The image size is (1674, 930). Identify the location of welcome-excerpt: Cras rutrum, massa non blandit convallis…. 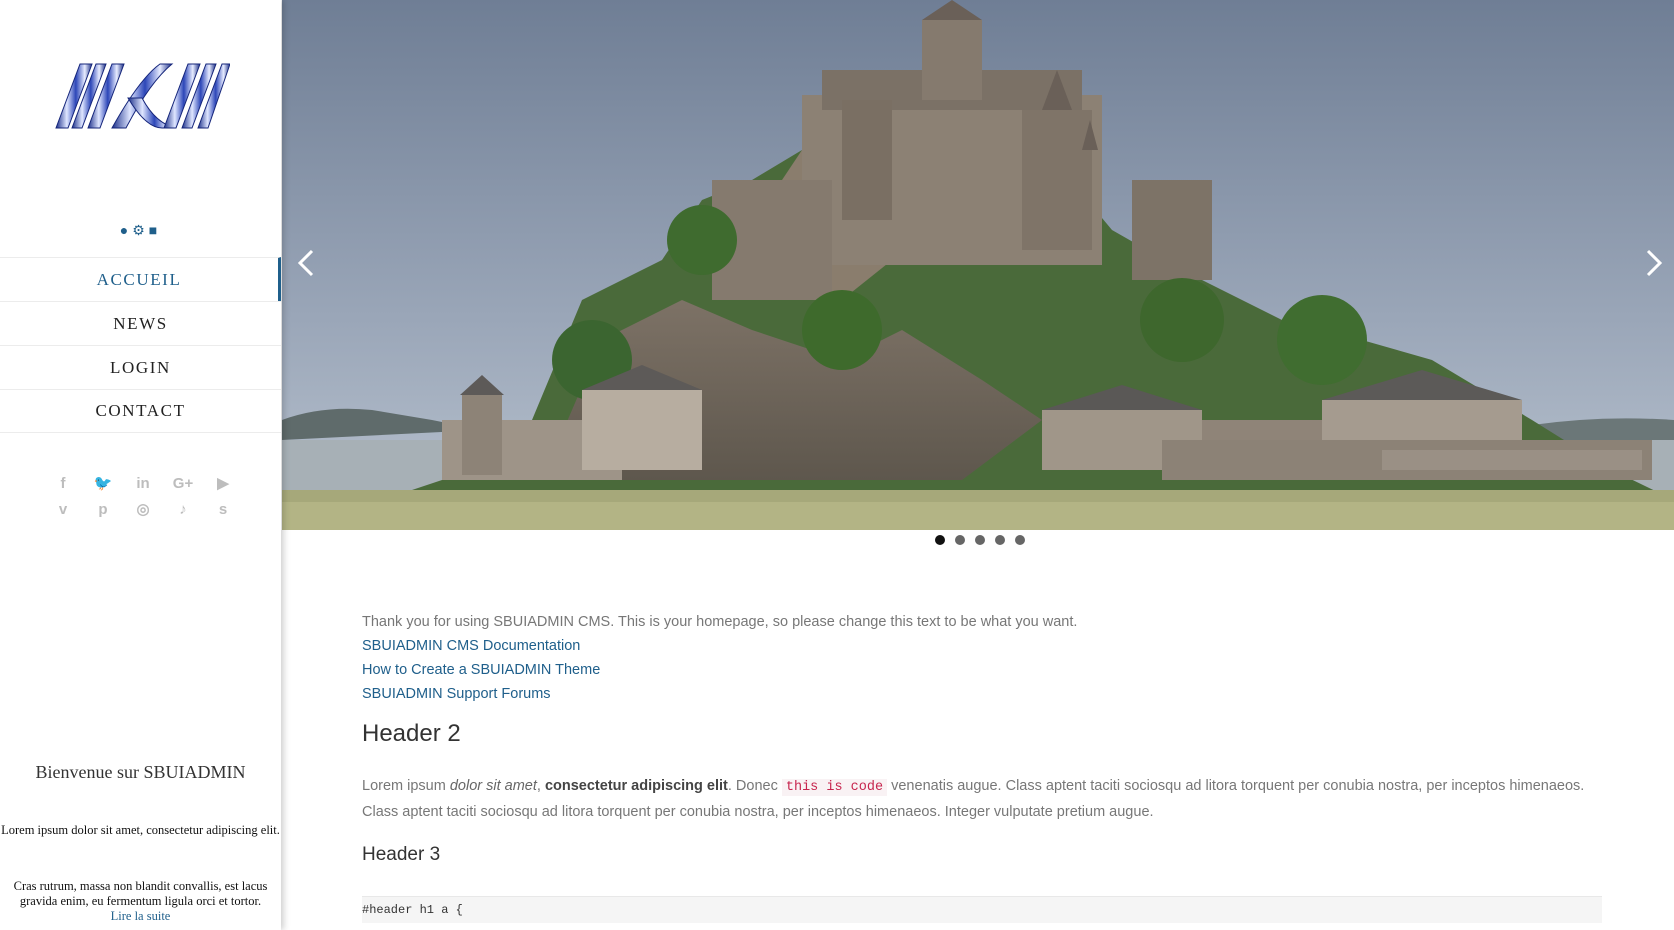
(140, 901).